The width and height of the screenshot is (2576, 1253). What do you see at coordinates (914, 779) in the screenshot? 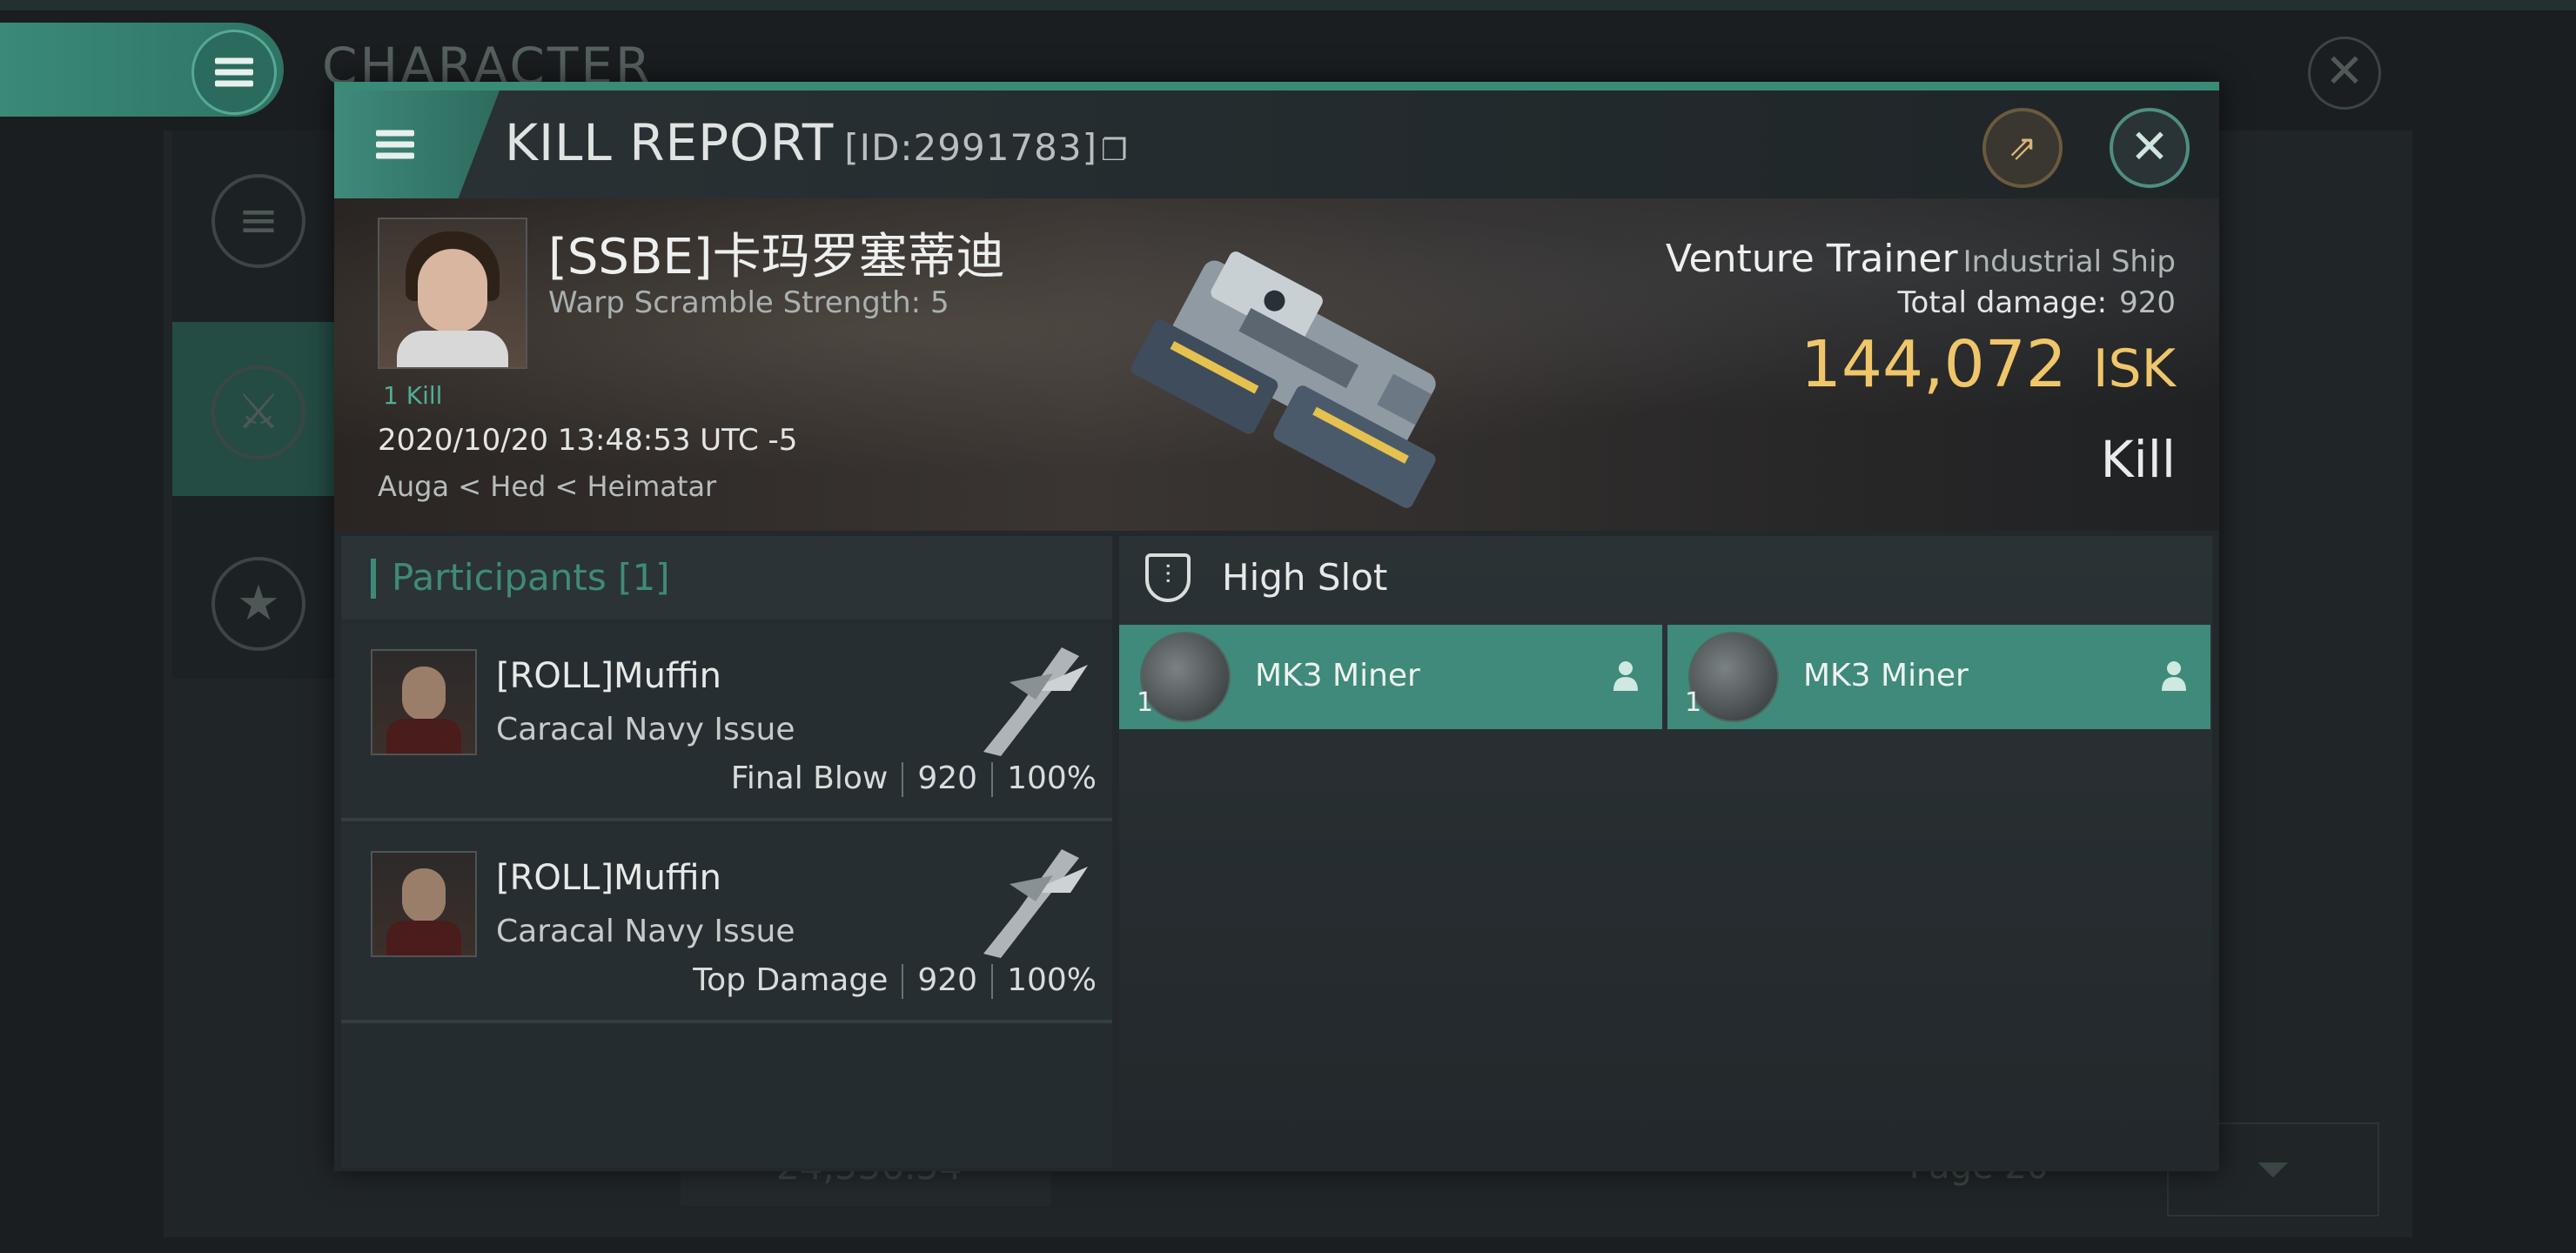
I see `participant-stats: Final Blow 920 100%` at bounding box center [914, 779].